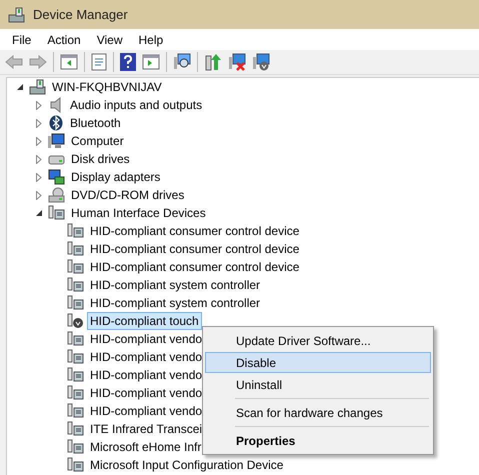 The image size is (479, 475). What do you see at coordinates (99, 62) in the screenshot?
I see `properties-icon` at bounding box center [99, 62].